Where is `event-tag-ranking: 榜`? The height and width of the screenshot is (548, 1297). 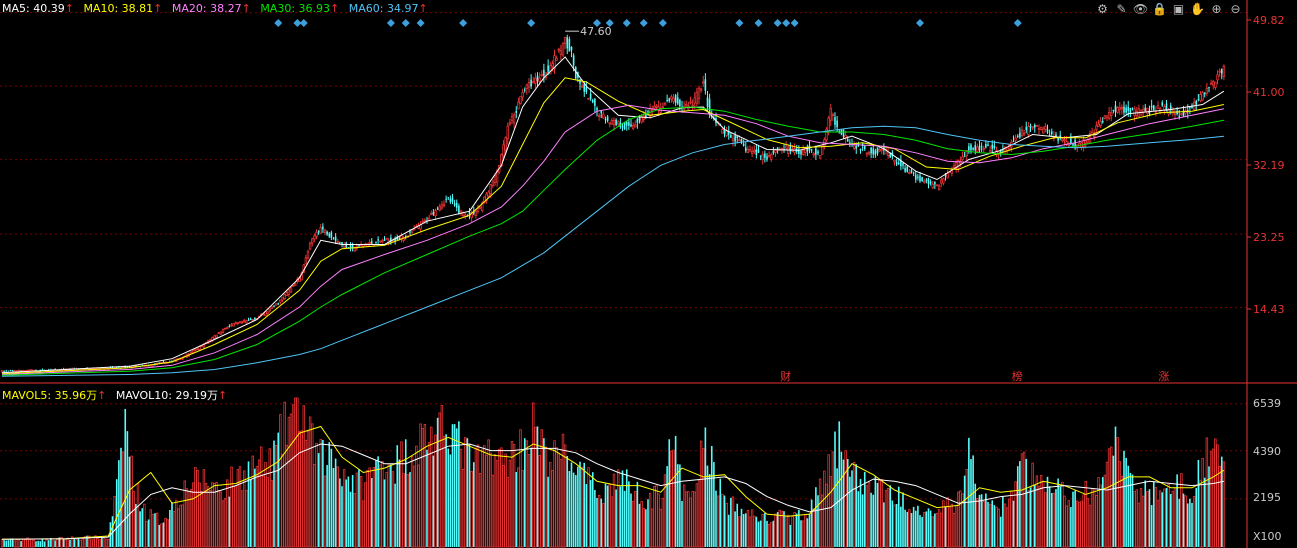
event-tag-ranking: 榜 is located at coordinates (1017, 376).